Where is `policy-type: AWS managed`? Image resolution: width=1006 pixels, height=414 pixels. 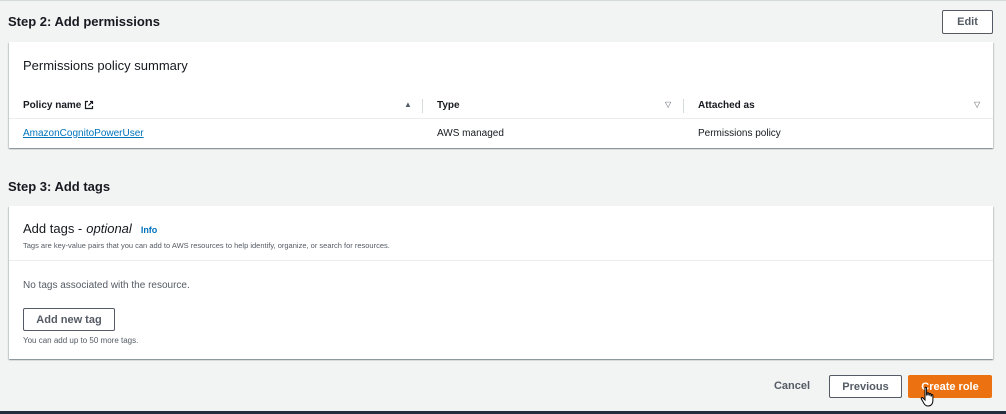 policy-type: AWS managed is located at coordinates (470, 133).